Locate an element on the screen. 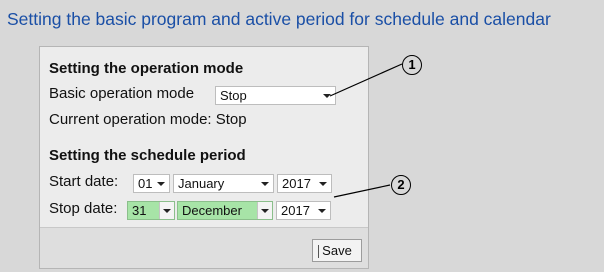 The image size is (604, 272). callout-lines is located at coordinates (366, 130).